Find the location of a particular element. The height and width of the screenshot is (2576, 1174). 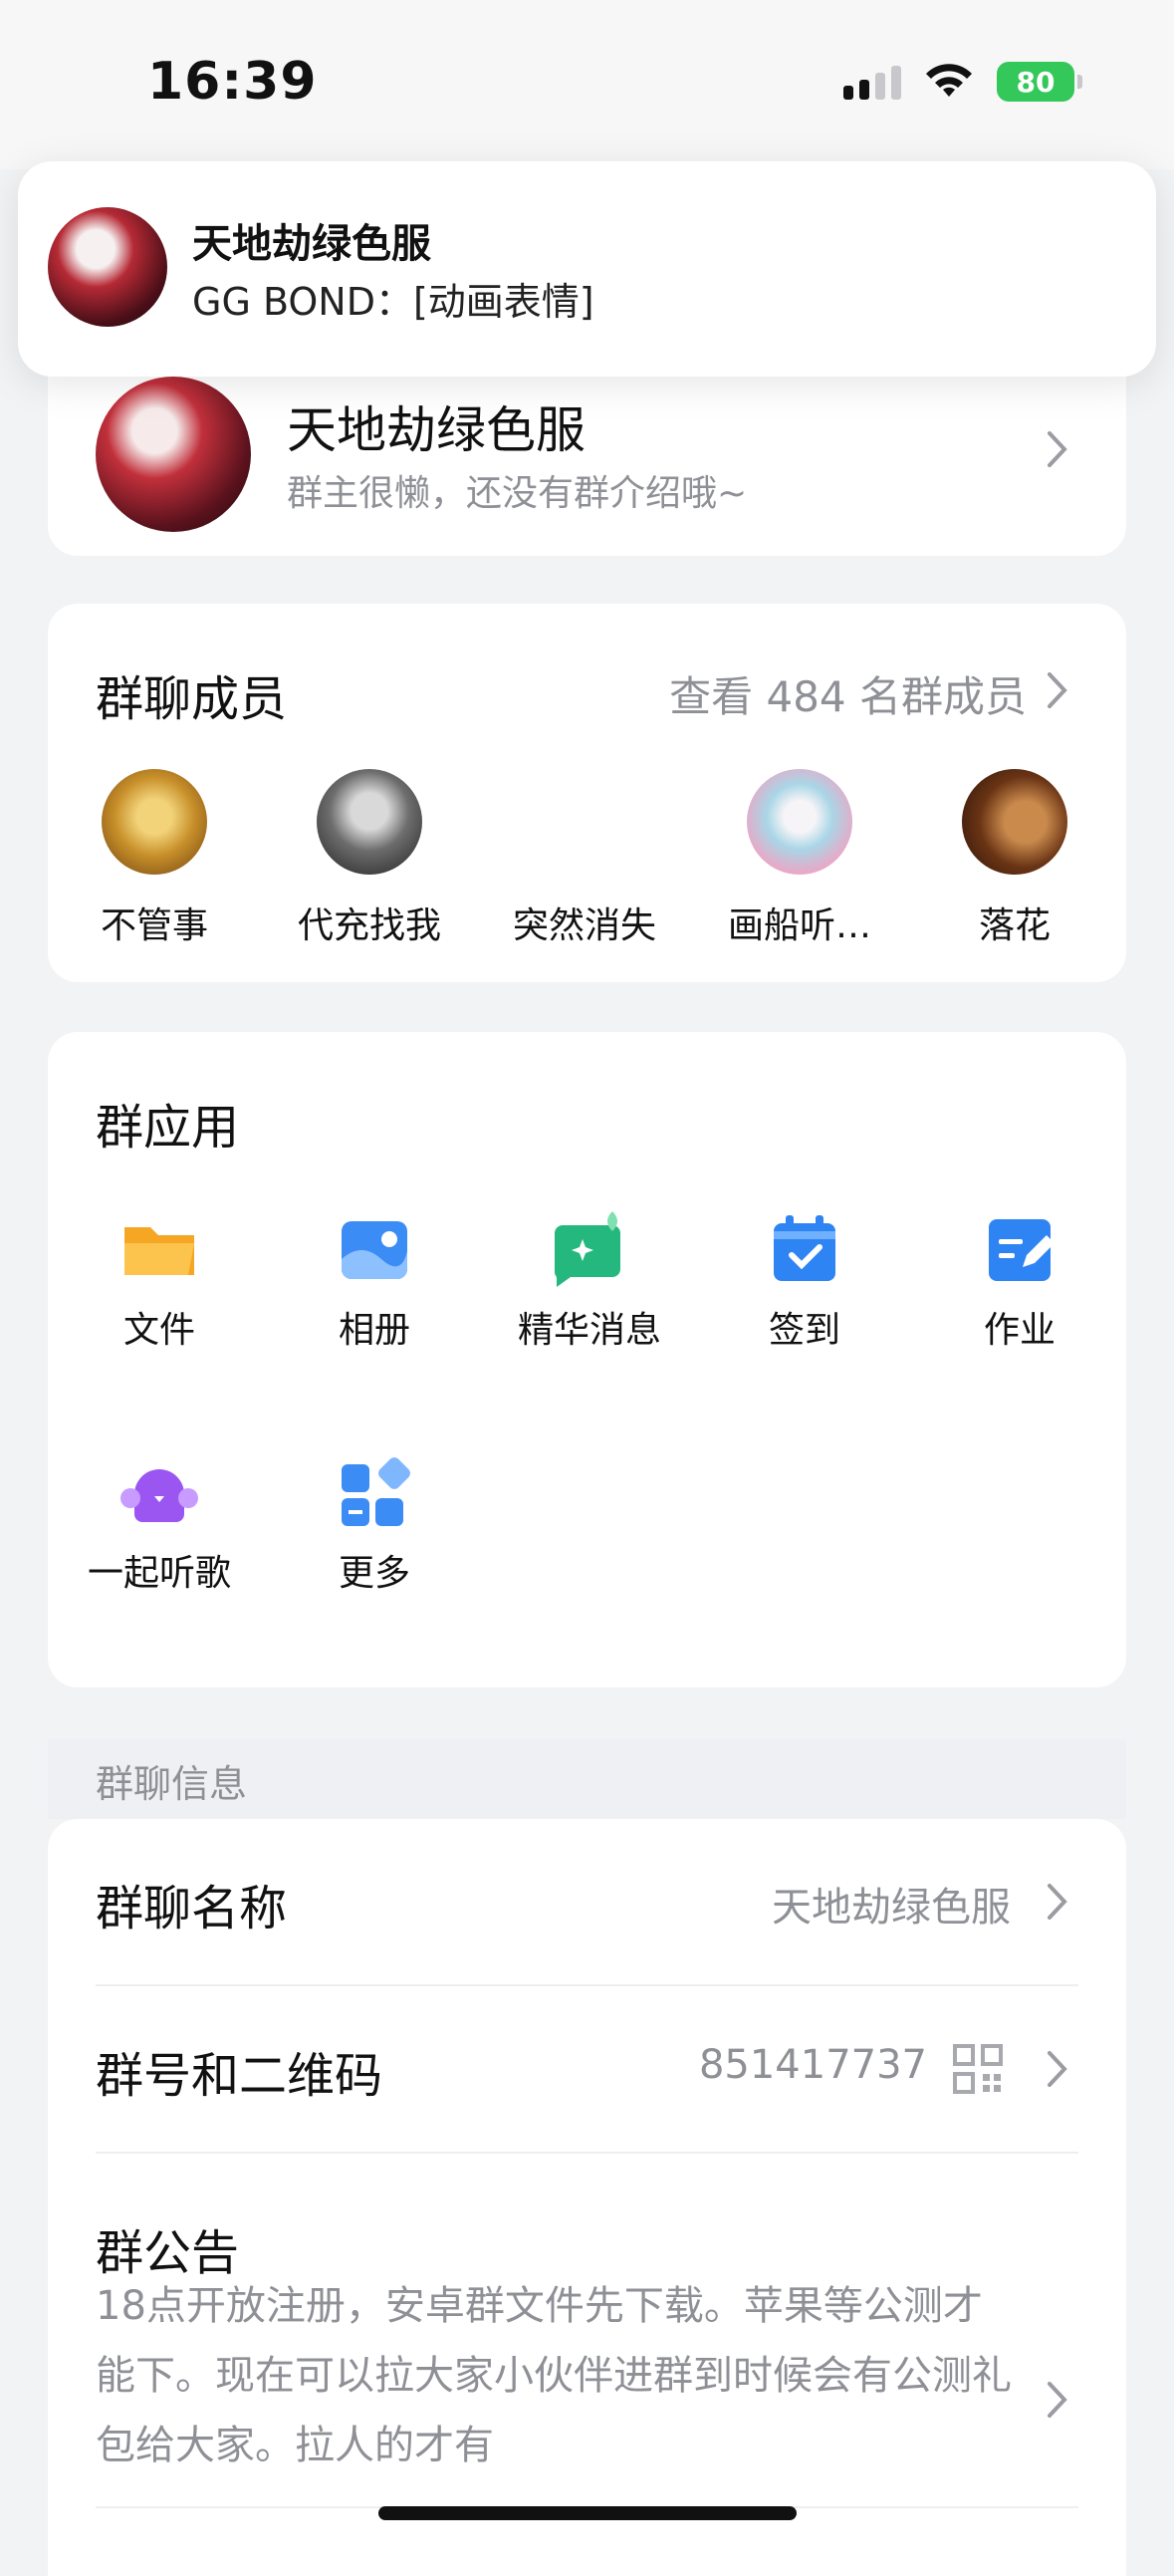

member-name: 不管事 is located at coordinates (154, 925).